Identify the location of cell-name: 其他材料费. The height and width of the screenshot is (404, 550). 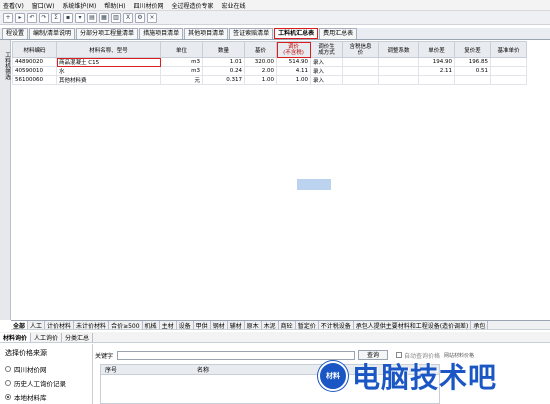
(108, 80).